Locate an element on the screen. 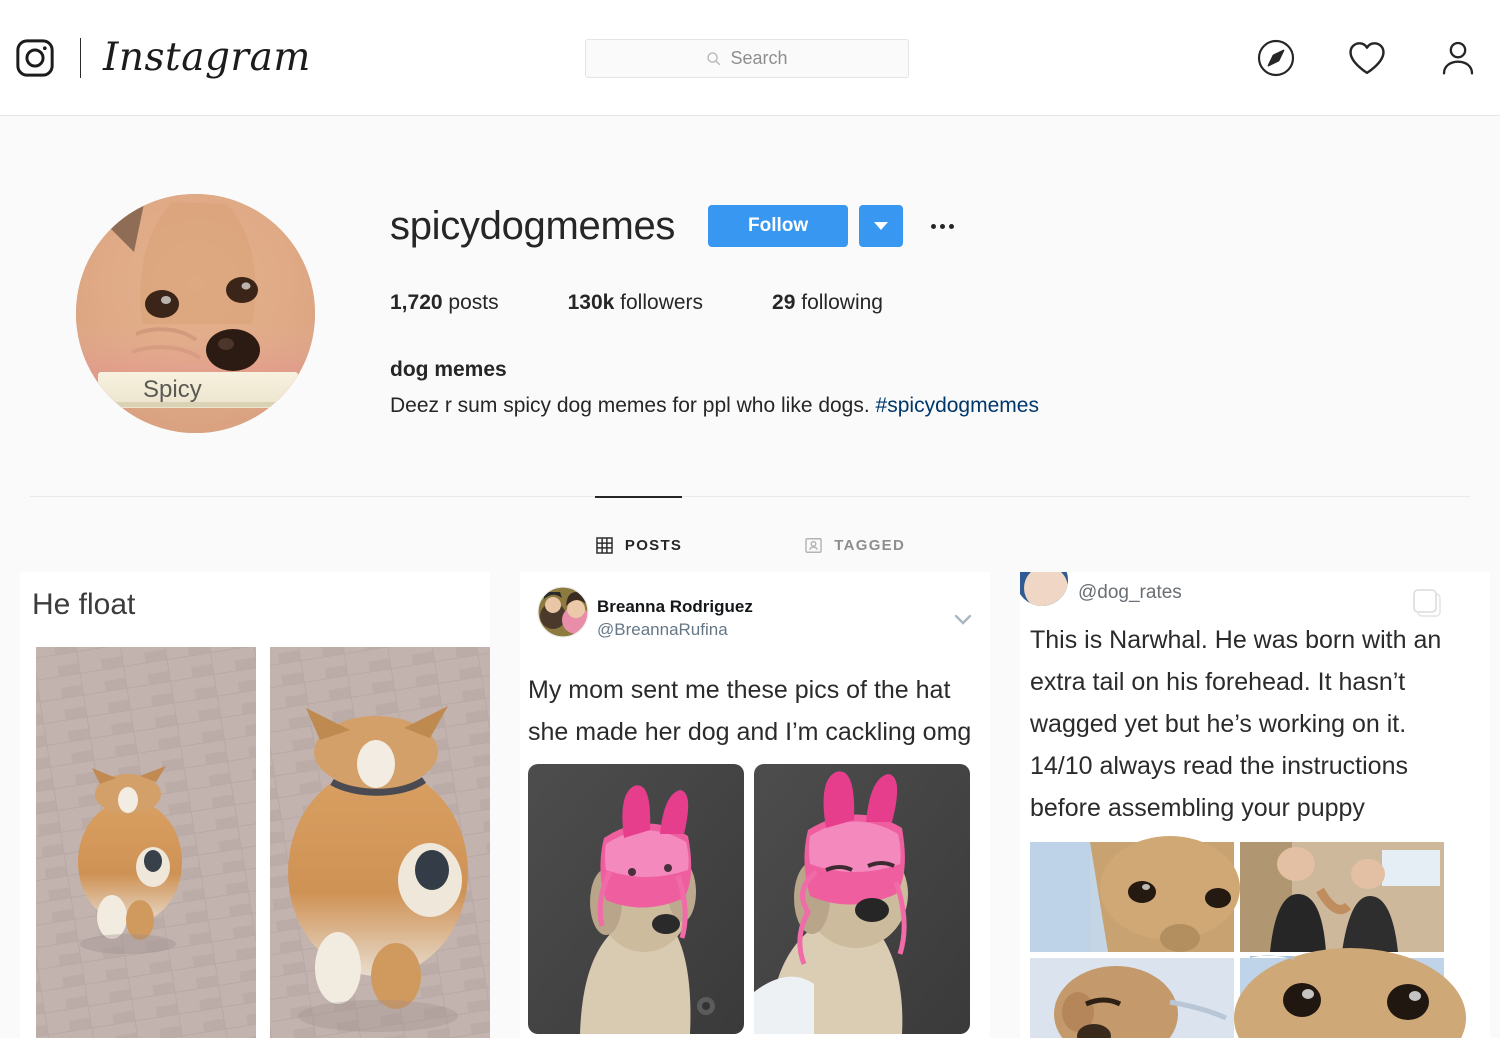  stat-following-value: 29 is located at coordinates (784, 302).